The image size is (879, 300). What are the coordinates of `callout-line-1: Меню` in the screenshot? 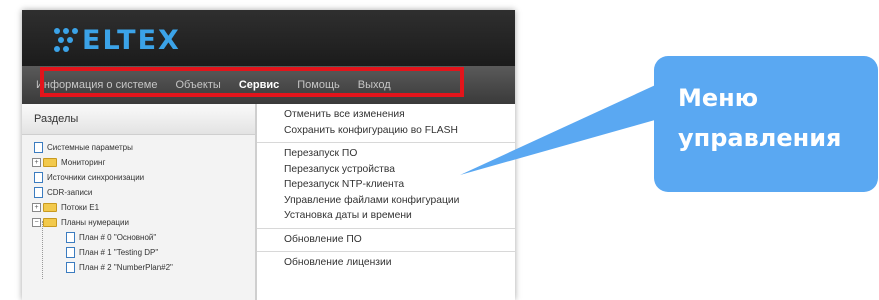 It's located at (718, 98).